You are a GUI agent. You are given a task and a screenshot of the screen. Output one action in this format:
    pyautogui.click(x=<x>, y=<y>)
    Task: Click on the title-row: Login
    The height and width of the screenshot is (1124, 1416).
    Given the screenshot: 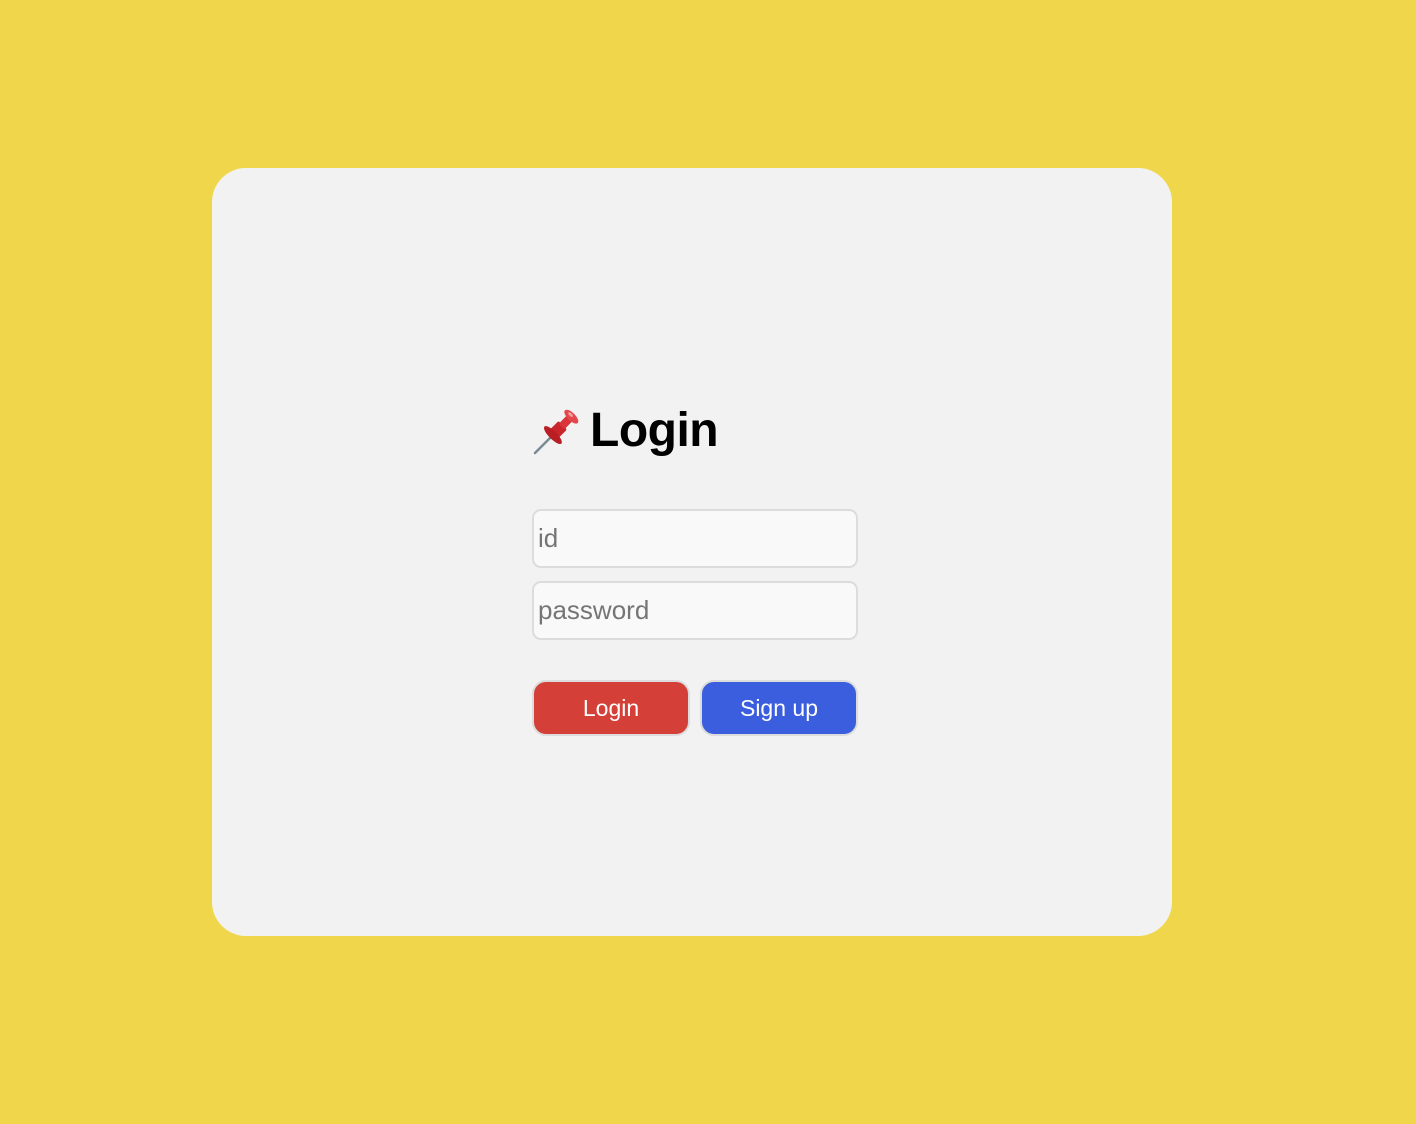 What is the action you would take?
    pyautogui.click(x=695, y=431)
    